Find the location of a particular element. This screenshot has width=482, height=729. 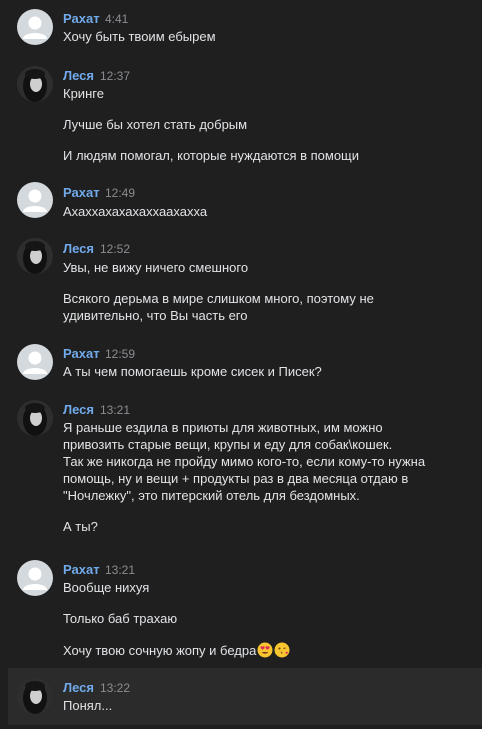

message-text: Хочу быть твоим ебырем is located at coordinates (139, 36).